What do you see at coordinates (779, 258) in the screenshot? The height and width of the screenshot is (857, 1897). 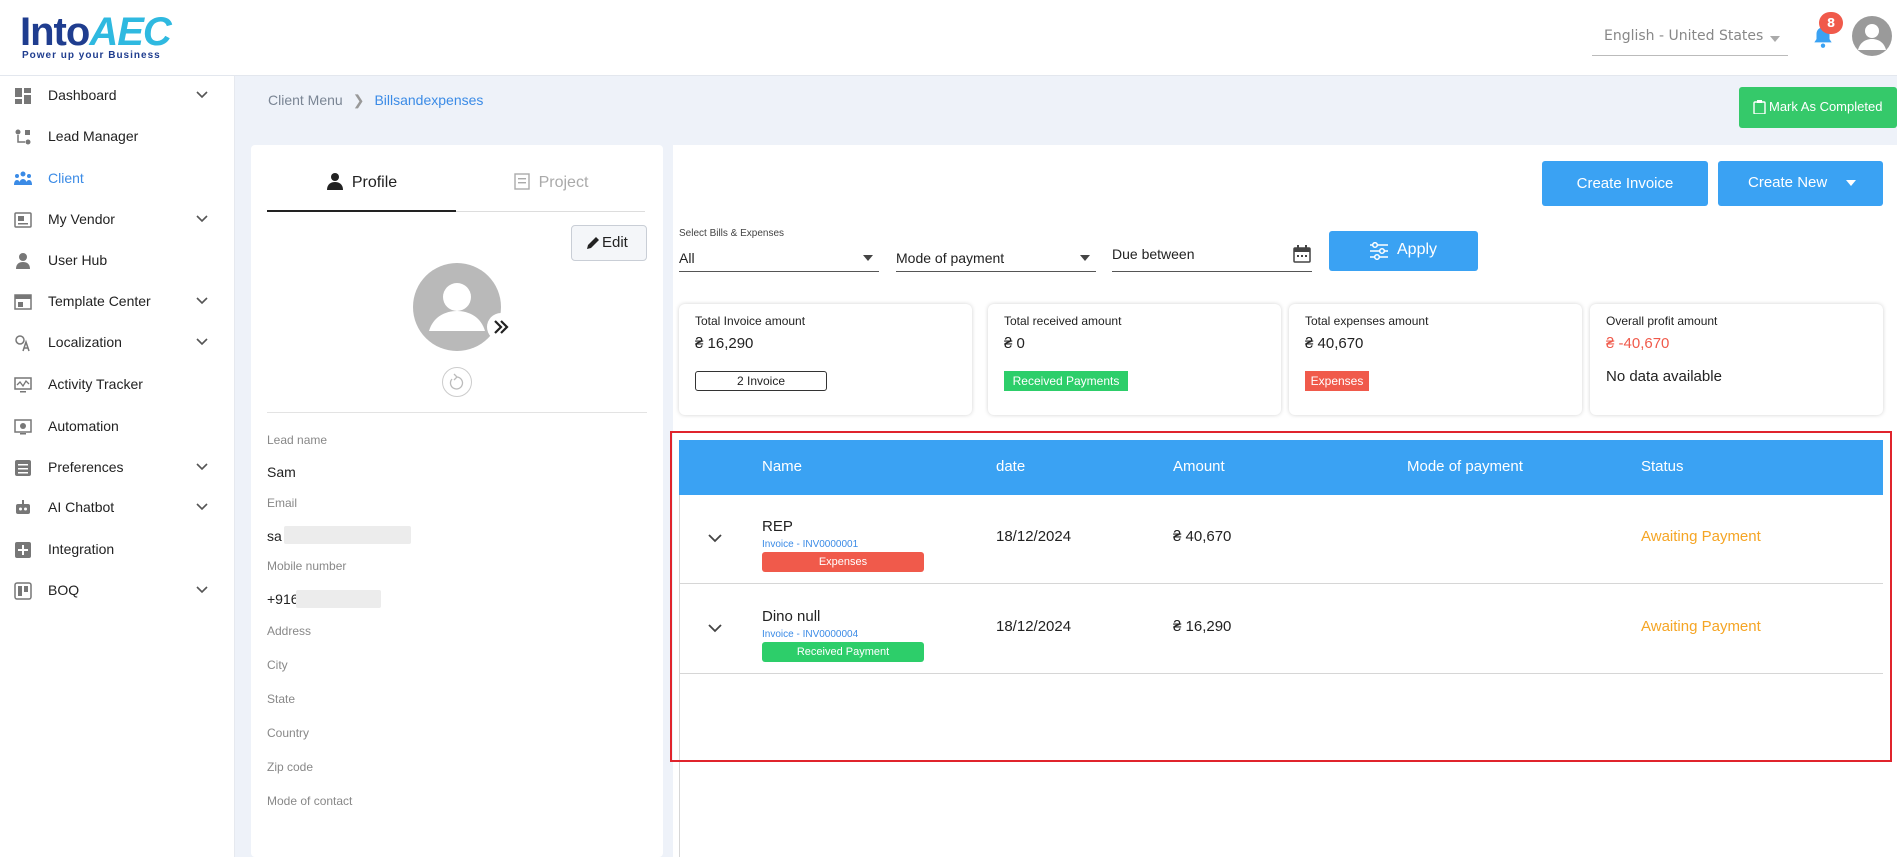 I see `bills-filter-select: All` at bounding box center [779, 258].